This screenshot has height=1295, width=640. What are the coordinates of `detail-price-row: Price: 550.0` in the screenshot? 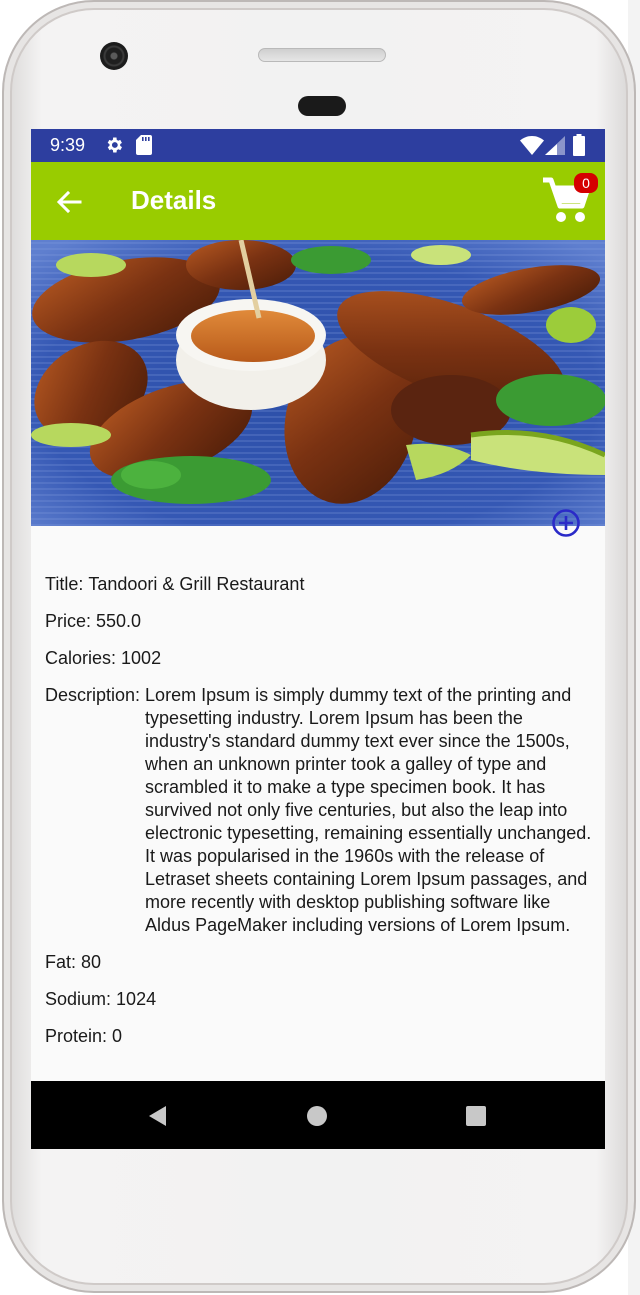 It's located at (321, 621).